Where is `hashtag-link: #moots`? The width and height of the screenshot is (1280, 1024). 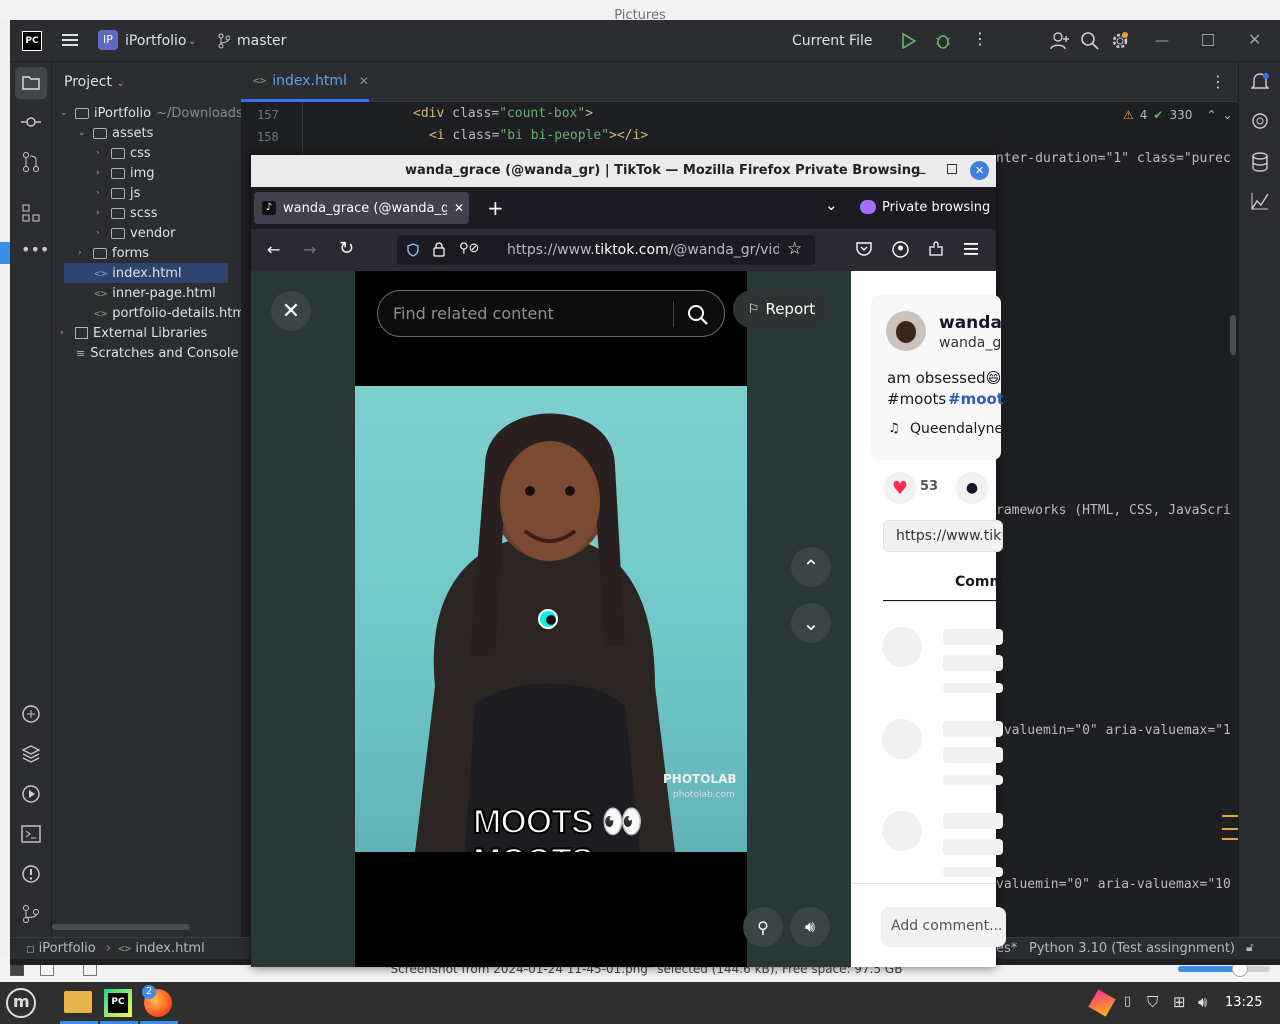 hashtag-link: #moots is located at coordinates (916, 399).